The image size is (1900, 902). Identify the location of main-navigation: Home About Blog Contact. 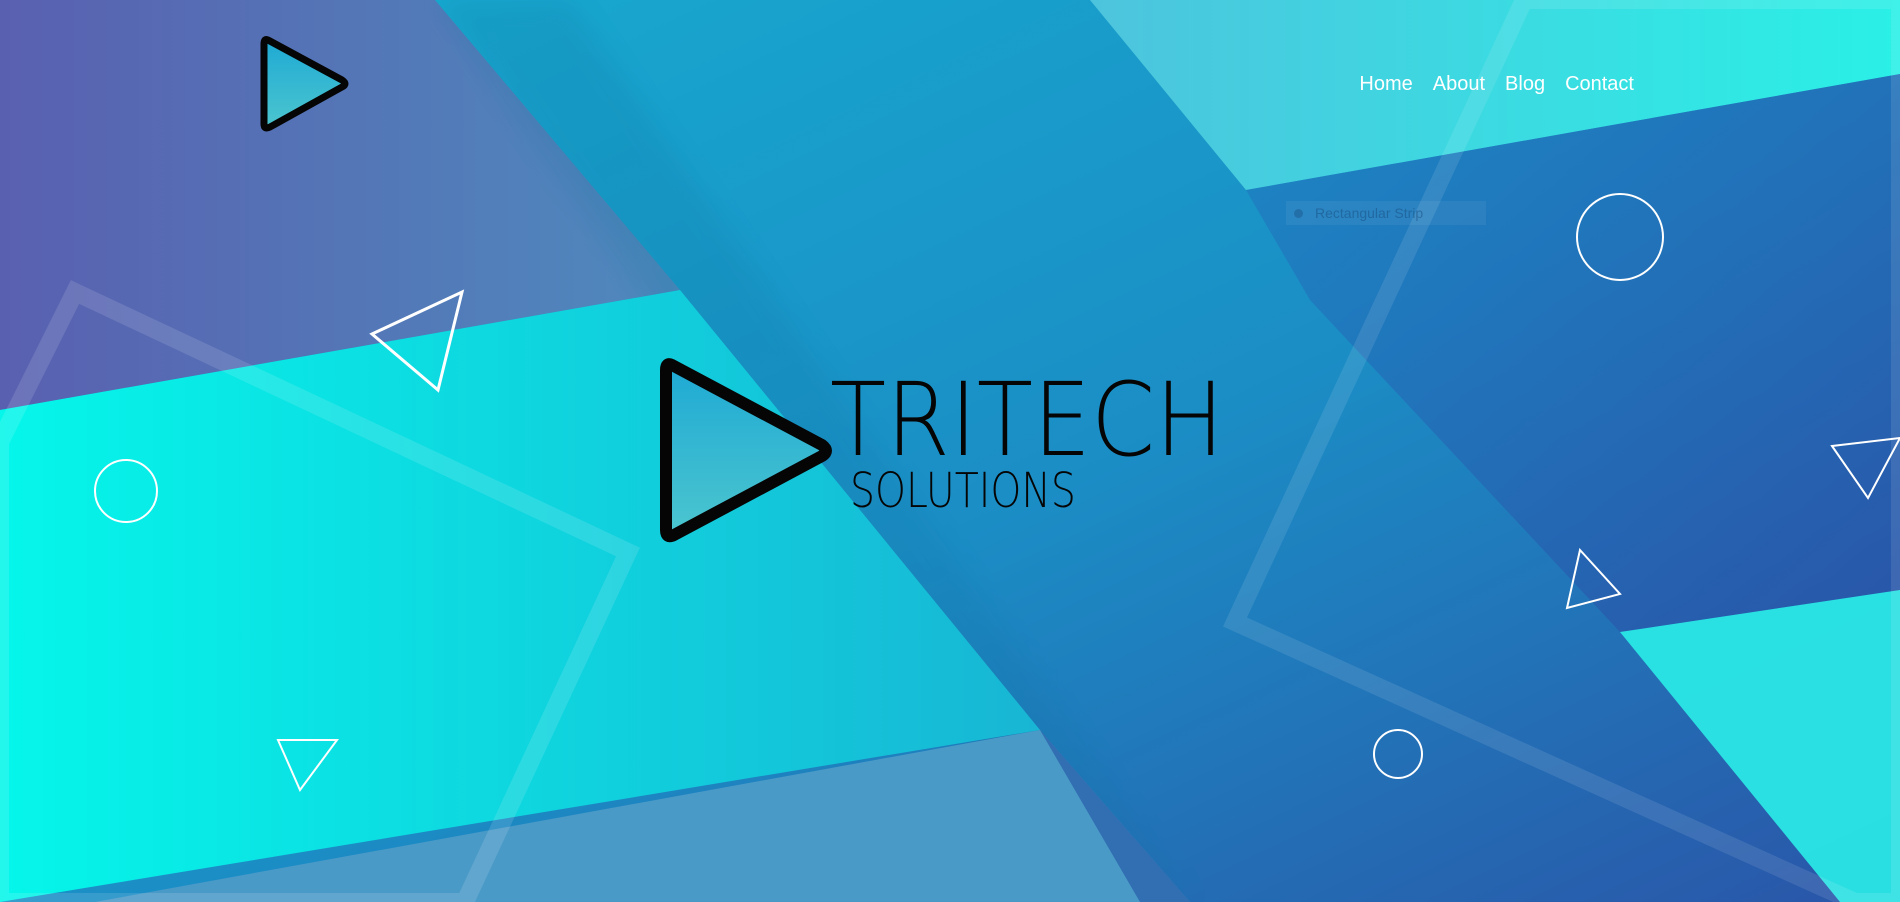
(1496, 84).